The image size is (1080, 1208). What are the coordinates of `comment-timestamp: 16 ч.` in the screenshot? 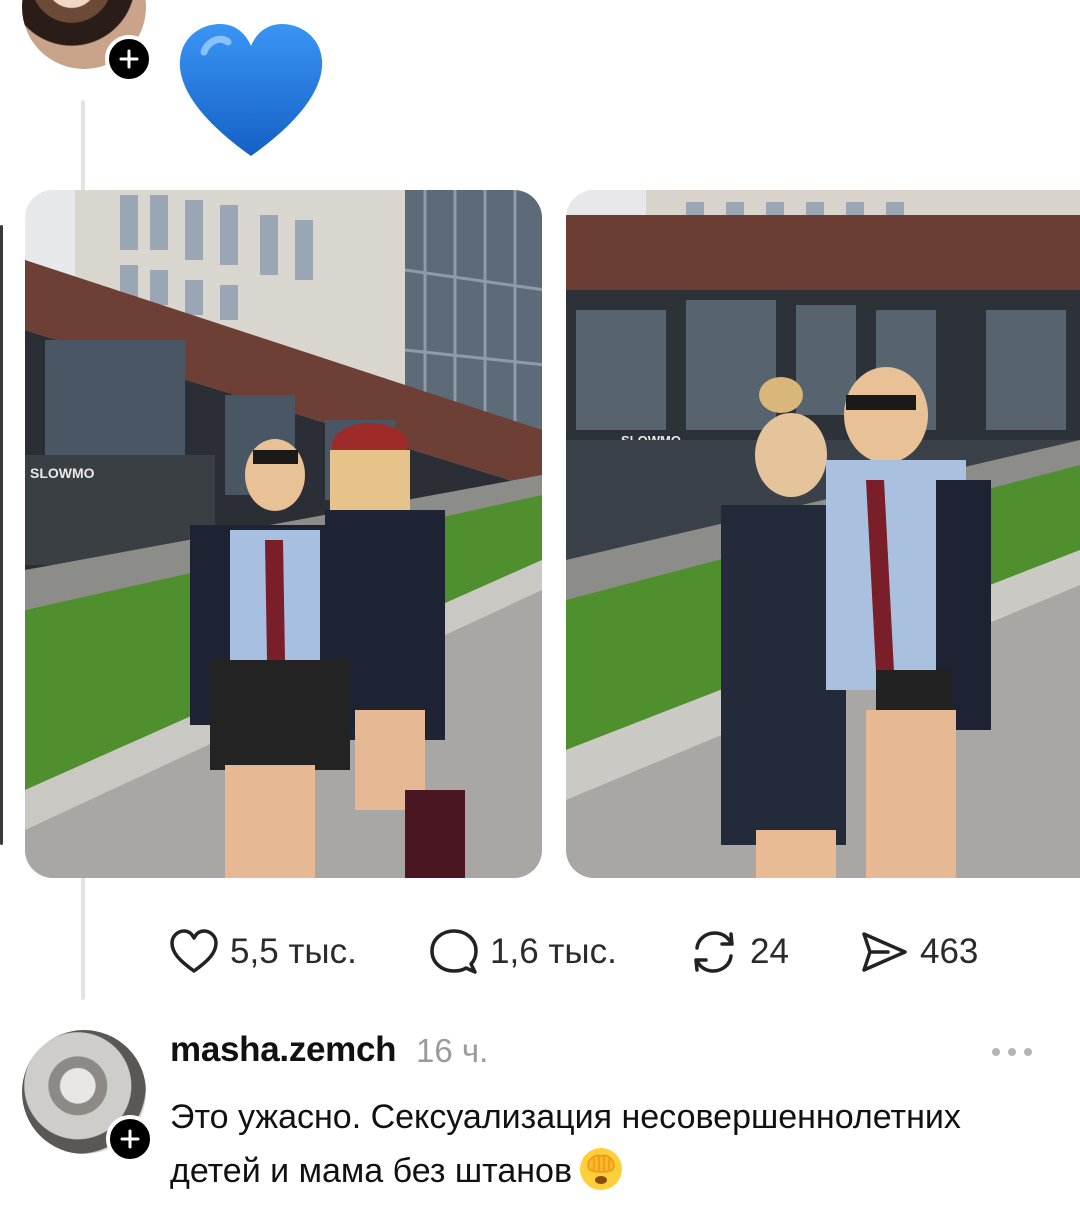 It's located at (452, 1050).